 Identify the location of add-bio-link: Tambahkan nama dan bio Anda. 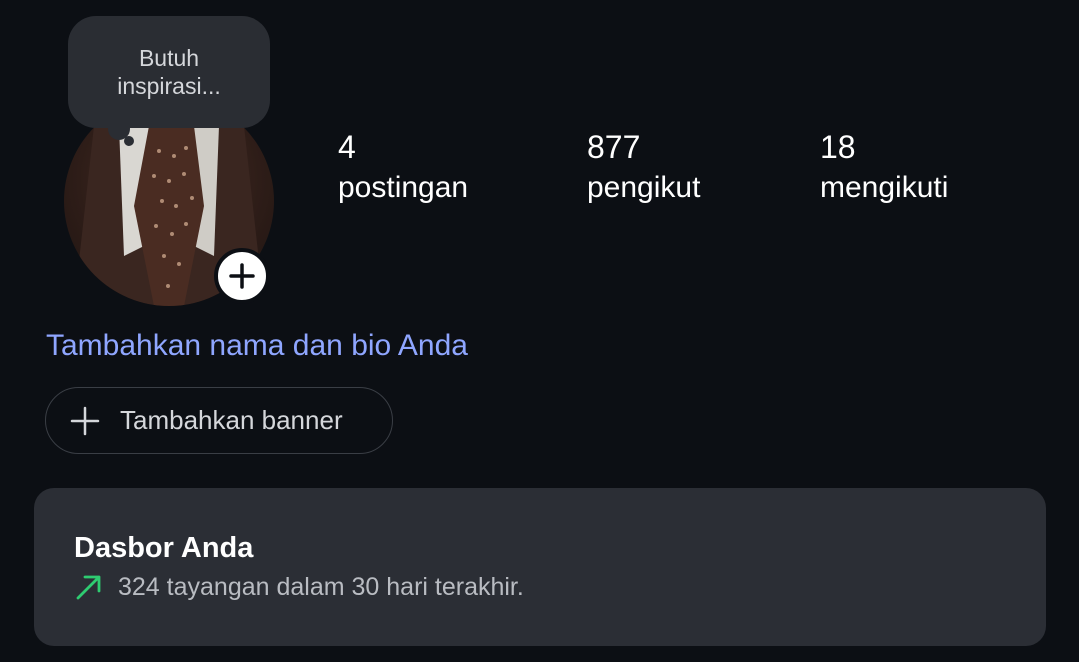
(257, 346).